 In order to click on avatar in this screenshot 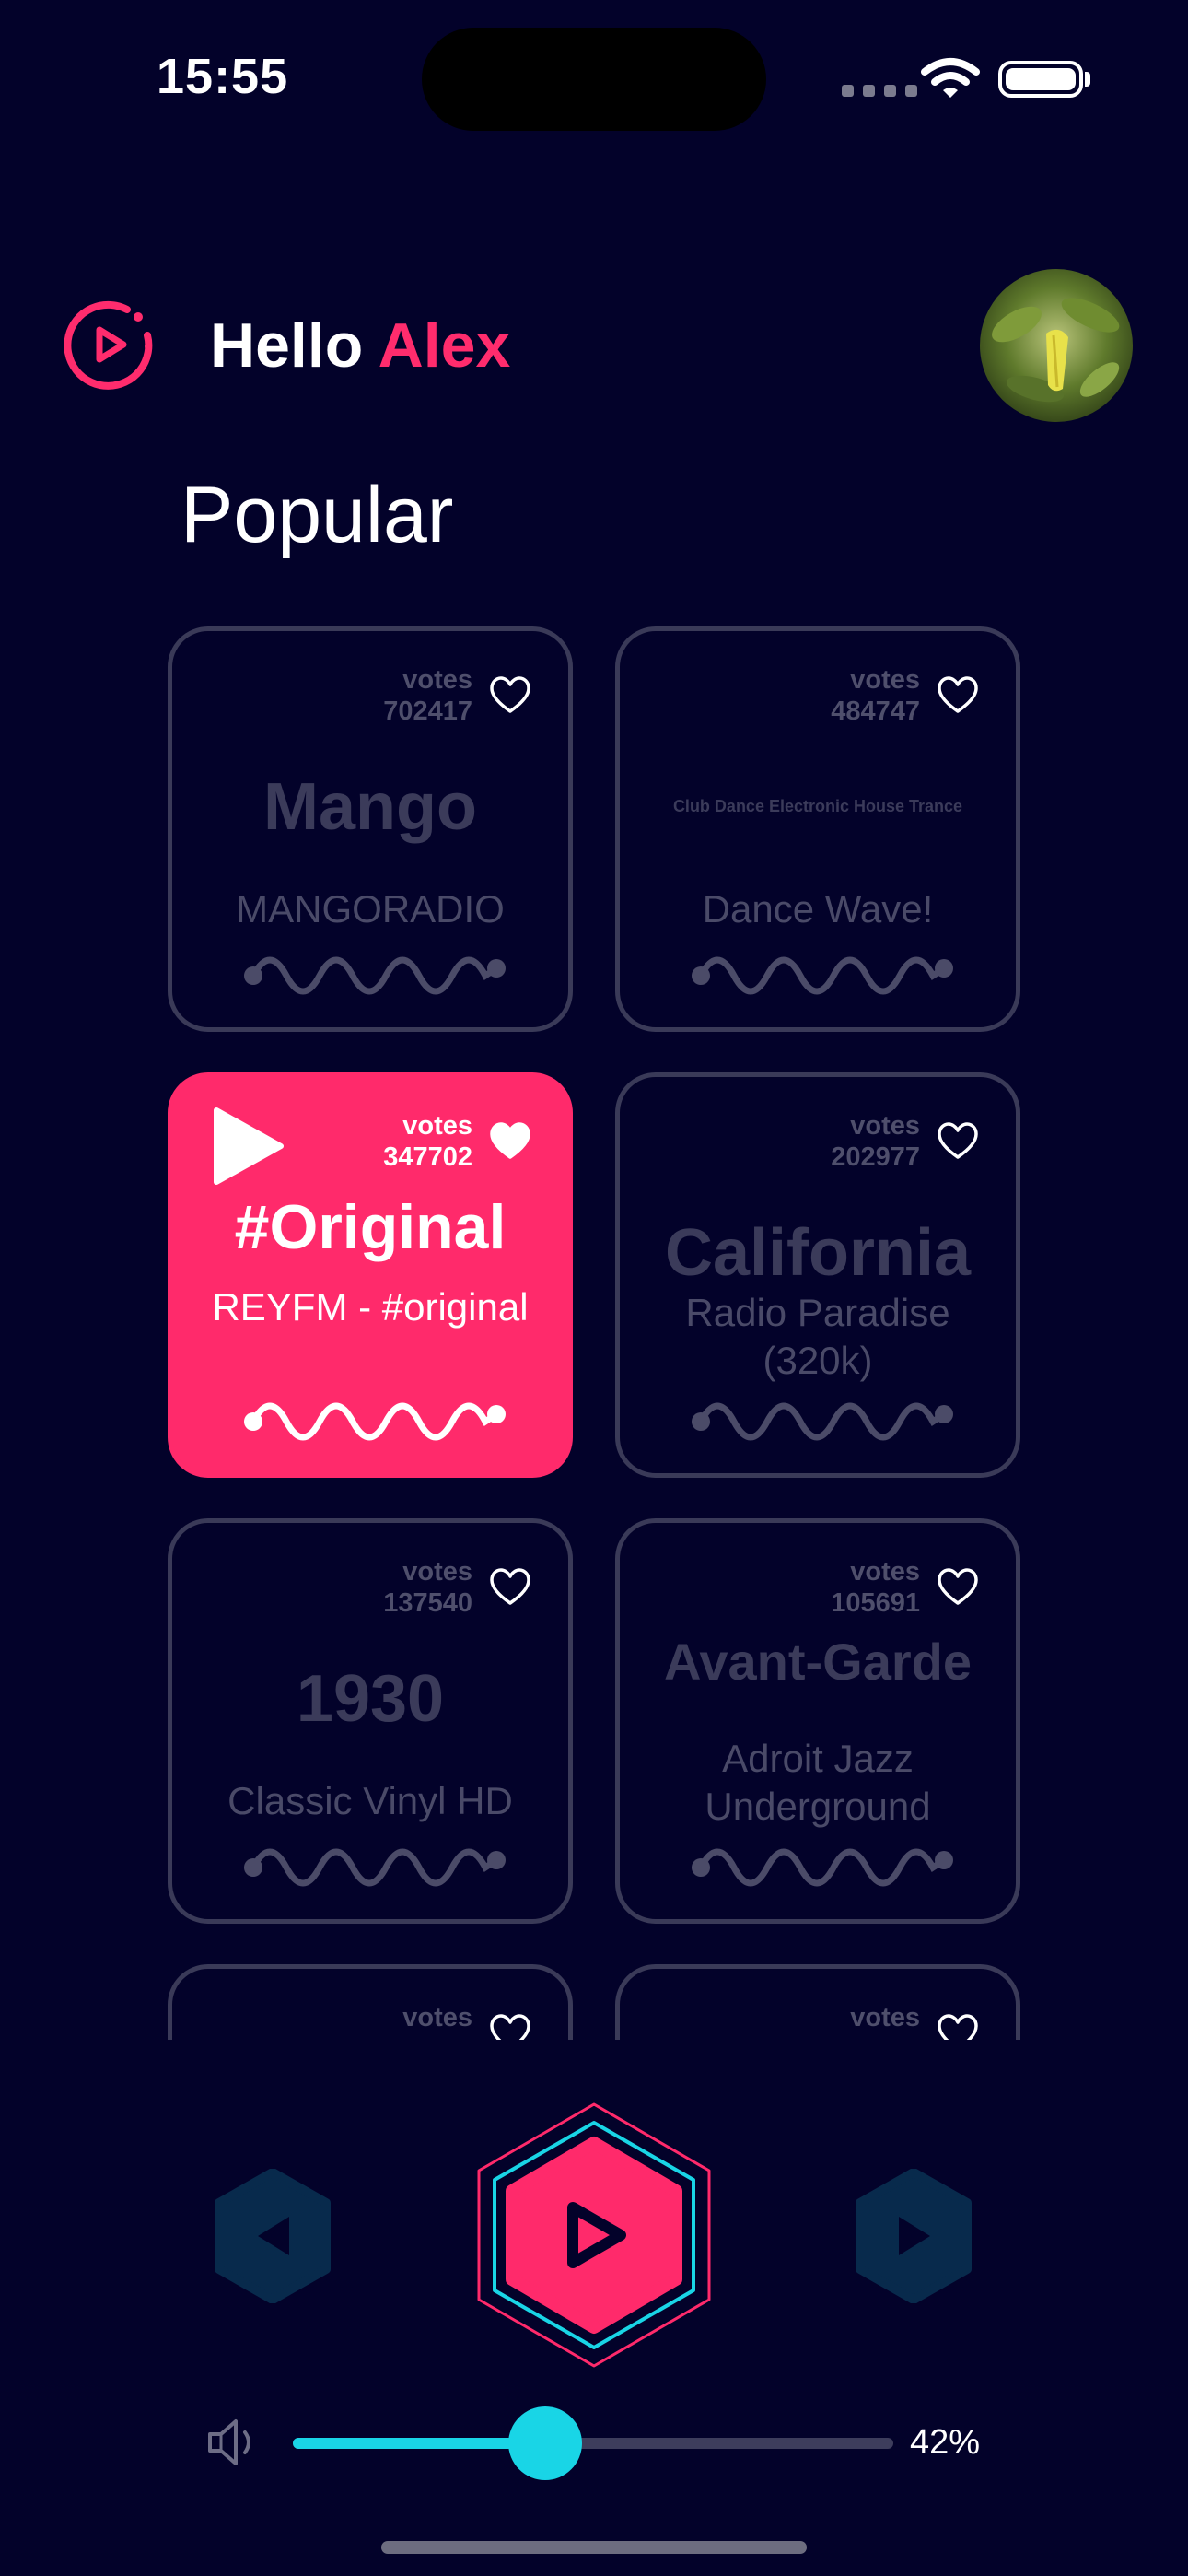, I will do `click(1056, 345)`.